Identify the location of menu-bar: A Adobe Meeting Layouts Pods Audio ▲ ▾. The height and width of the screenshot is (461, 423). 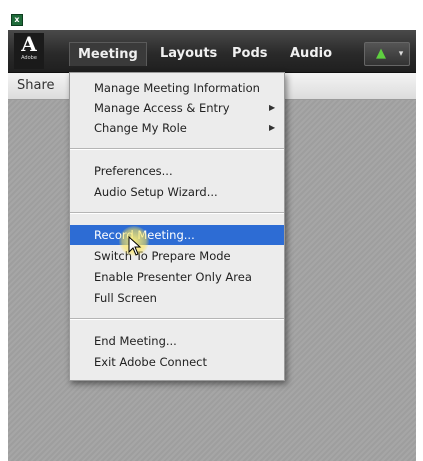
(212, 51).